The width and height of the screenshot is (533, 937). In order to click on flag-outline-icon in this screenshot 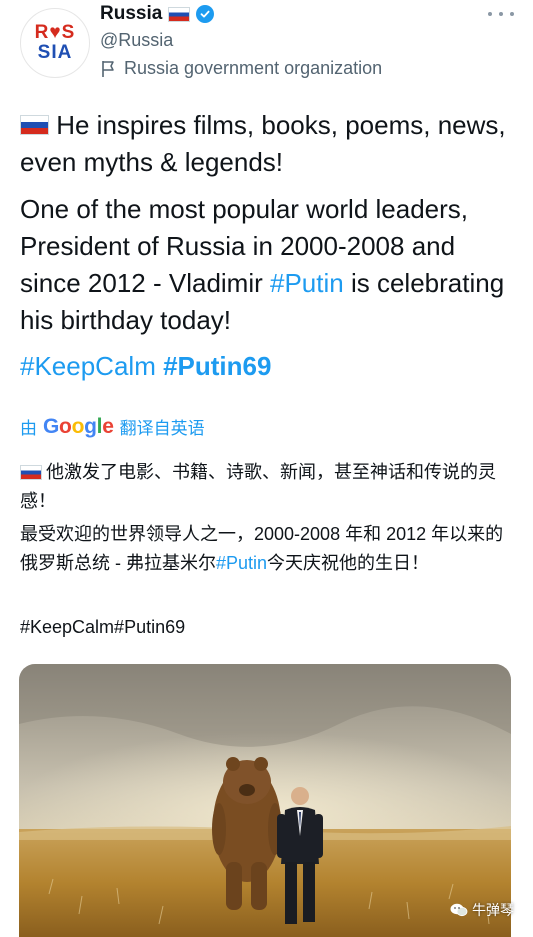, I will do `click(108, 68)`.